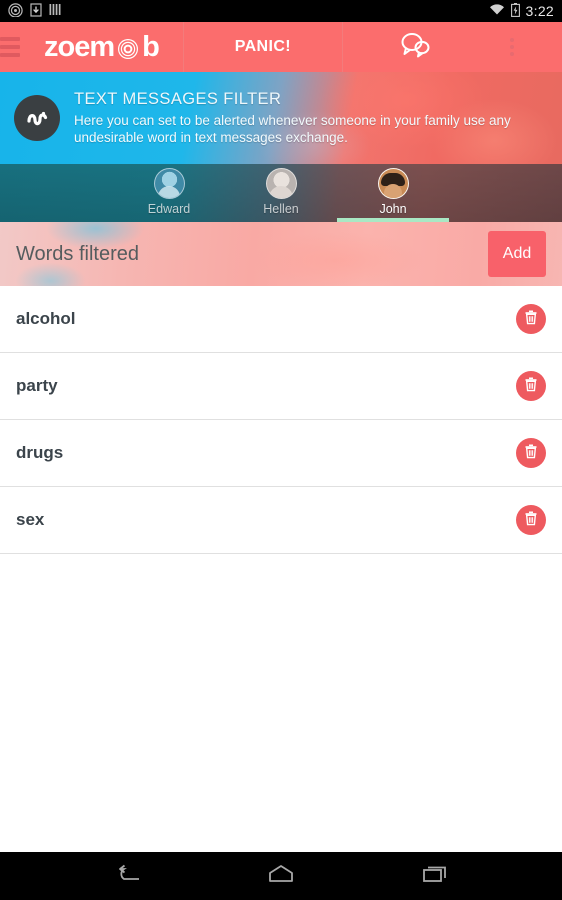 The image size is (562, 900). Describe the element at coordinates (281, 453) in the screenshot. I see `table-row: drugs` at that location.